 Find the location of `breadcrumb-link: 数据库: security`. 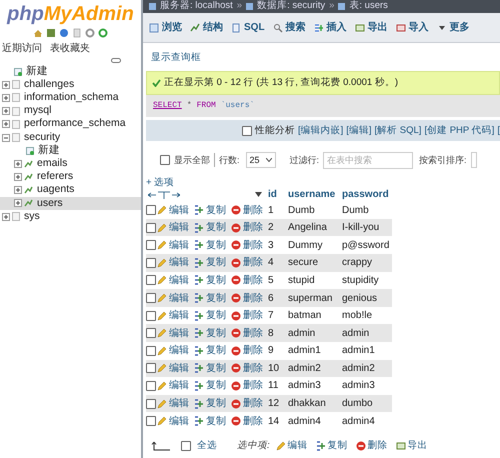

breadcrumb-link: 数据库: security is located at coordinates (291, 7).